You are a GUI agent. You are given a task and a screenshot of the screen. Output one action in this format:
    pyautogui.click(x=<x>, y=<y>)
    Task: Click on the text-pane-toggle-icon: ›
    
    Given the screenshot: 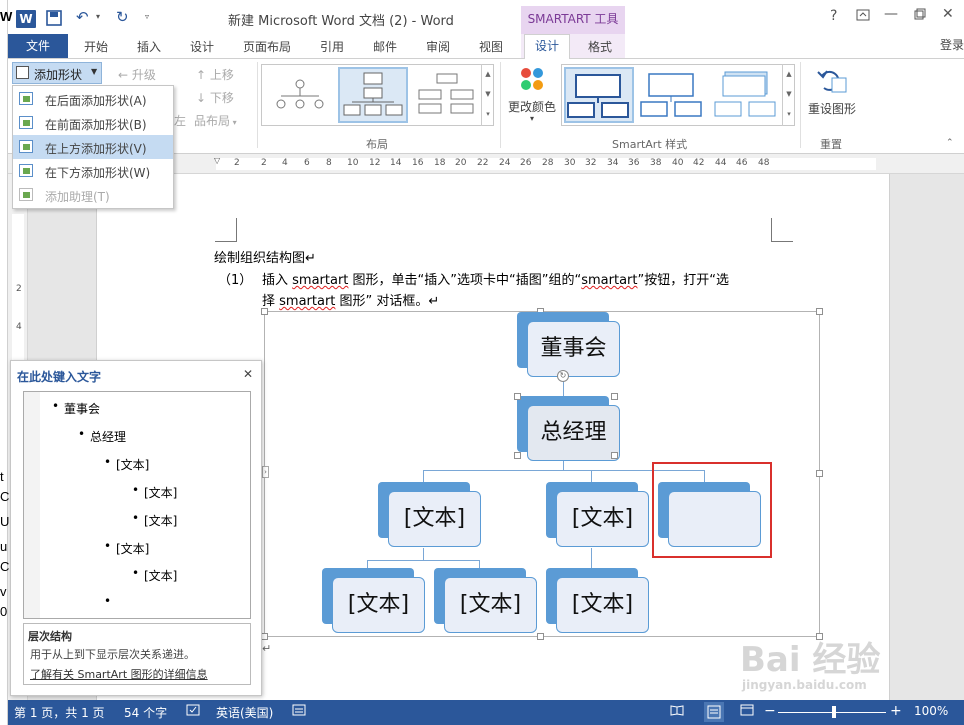 What is the action you would take?
    pyautogui.click(x=265, y=472)
    